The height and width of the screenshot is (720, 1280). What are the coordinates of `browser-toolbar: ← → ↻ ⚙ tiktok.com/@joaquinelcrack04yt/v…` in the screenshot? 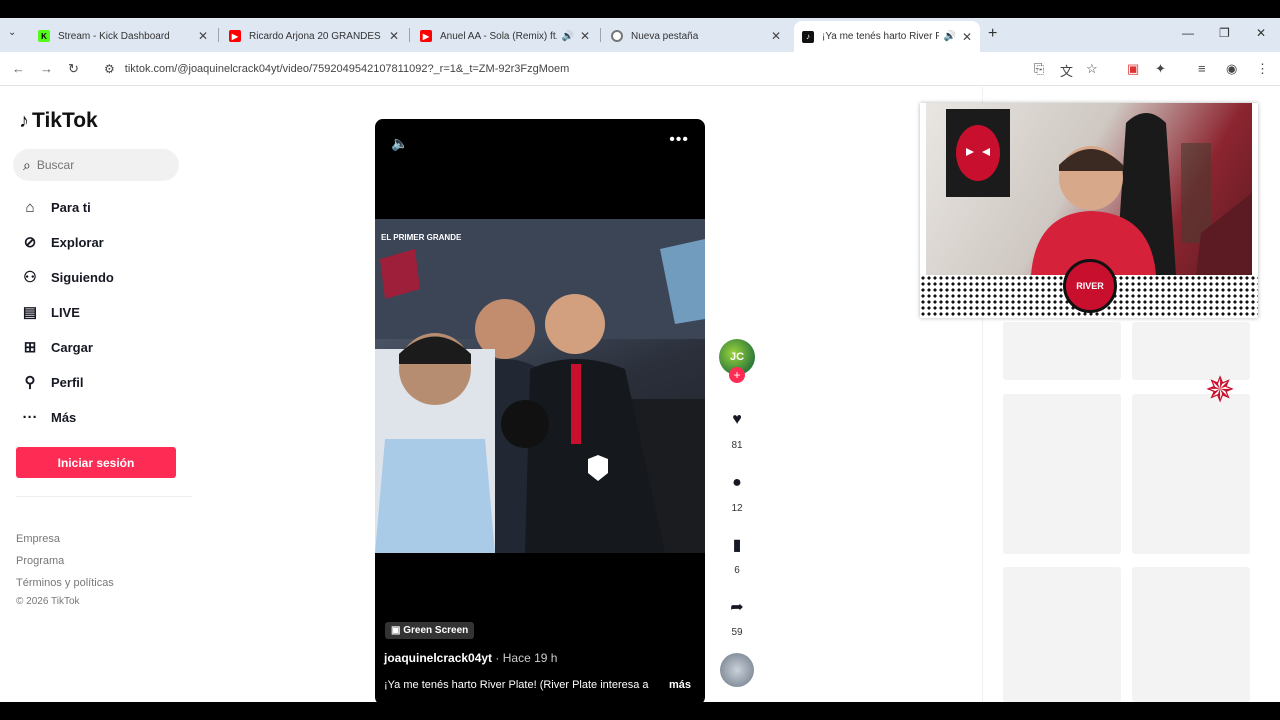 It's located at (640, 69).